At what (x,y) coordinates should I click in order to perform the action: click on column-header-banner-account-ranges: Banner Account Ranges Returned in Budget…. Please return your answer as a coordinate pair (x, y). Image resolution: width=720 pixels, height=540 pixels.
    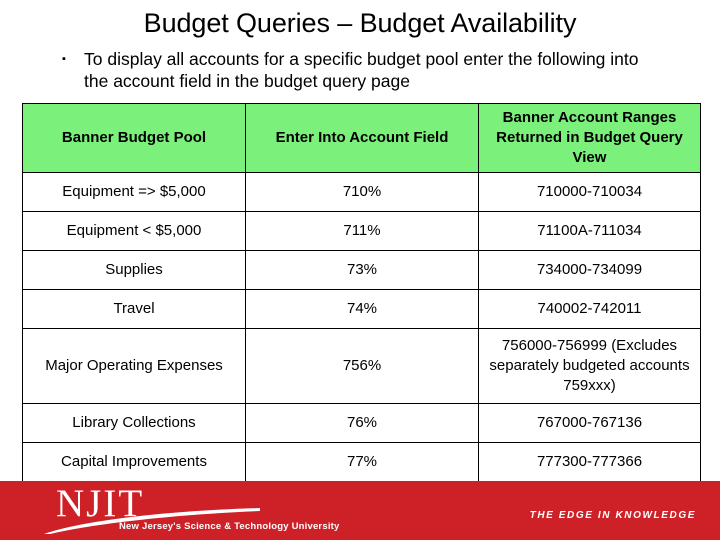
    Looking at the image, I should click on (589, 138).